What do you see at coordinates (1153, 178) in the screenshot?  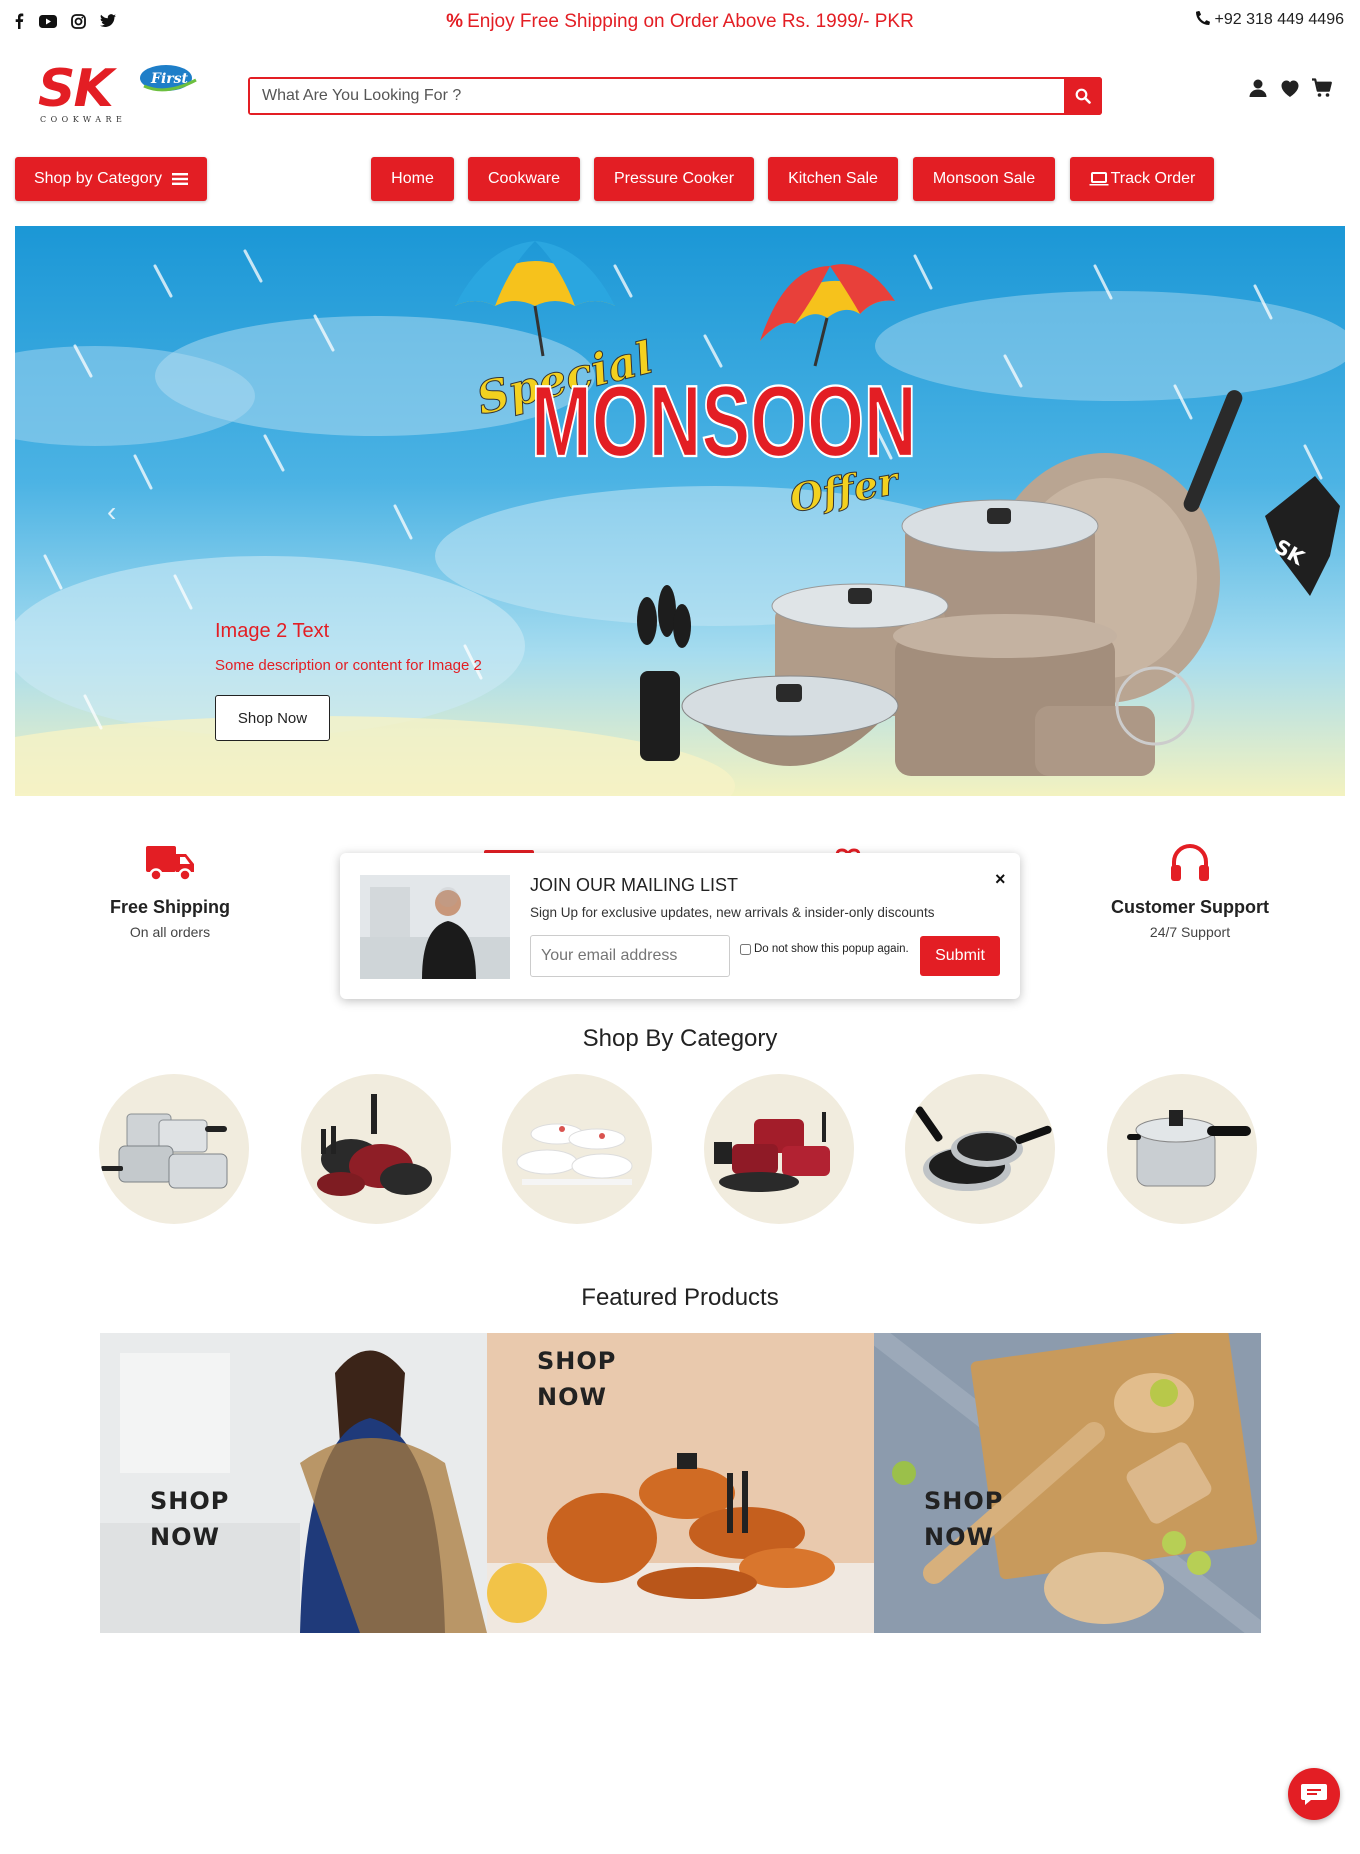 I see `nav-track-order-label: Track Order` at bounding box center [1153, 178].